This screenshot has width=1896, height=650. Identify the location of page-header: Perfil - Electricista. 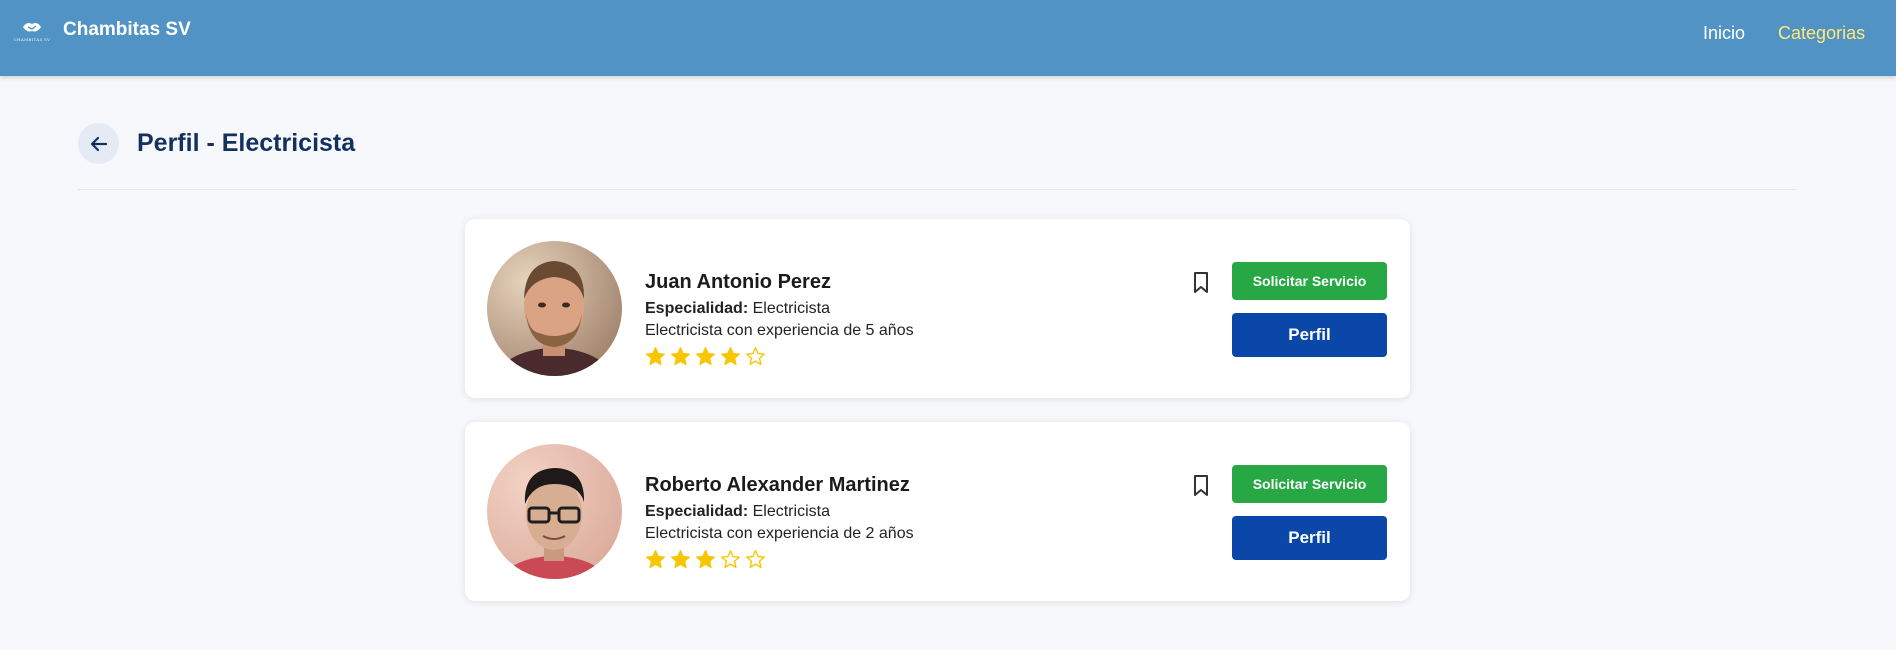
(216, 143).